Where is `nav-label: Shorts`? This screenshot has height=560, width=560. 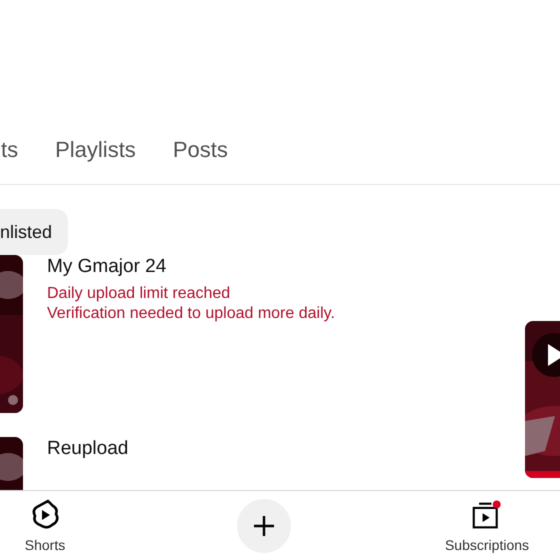 nav-label: Shorts is located at coordinates (45, 545).